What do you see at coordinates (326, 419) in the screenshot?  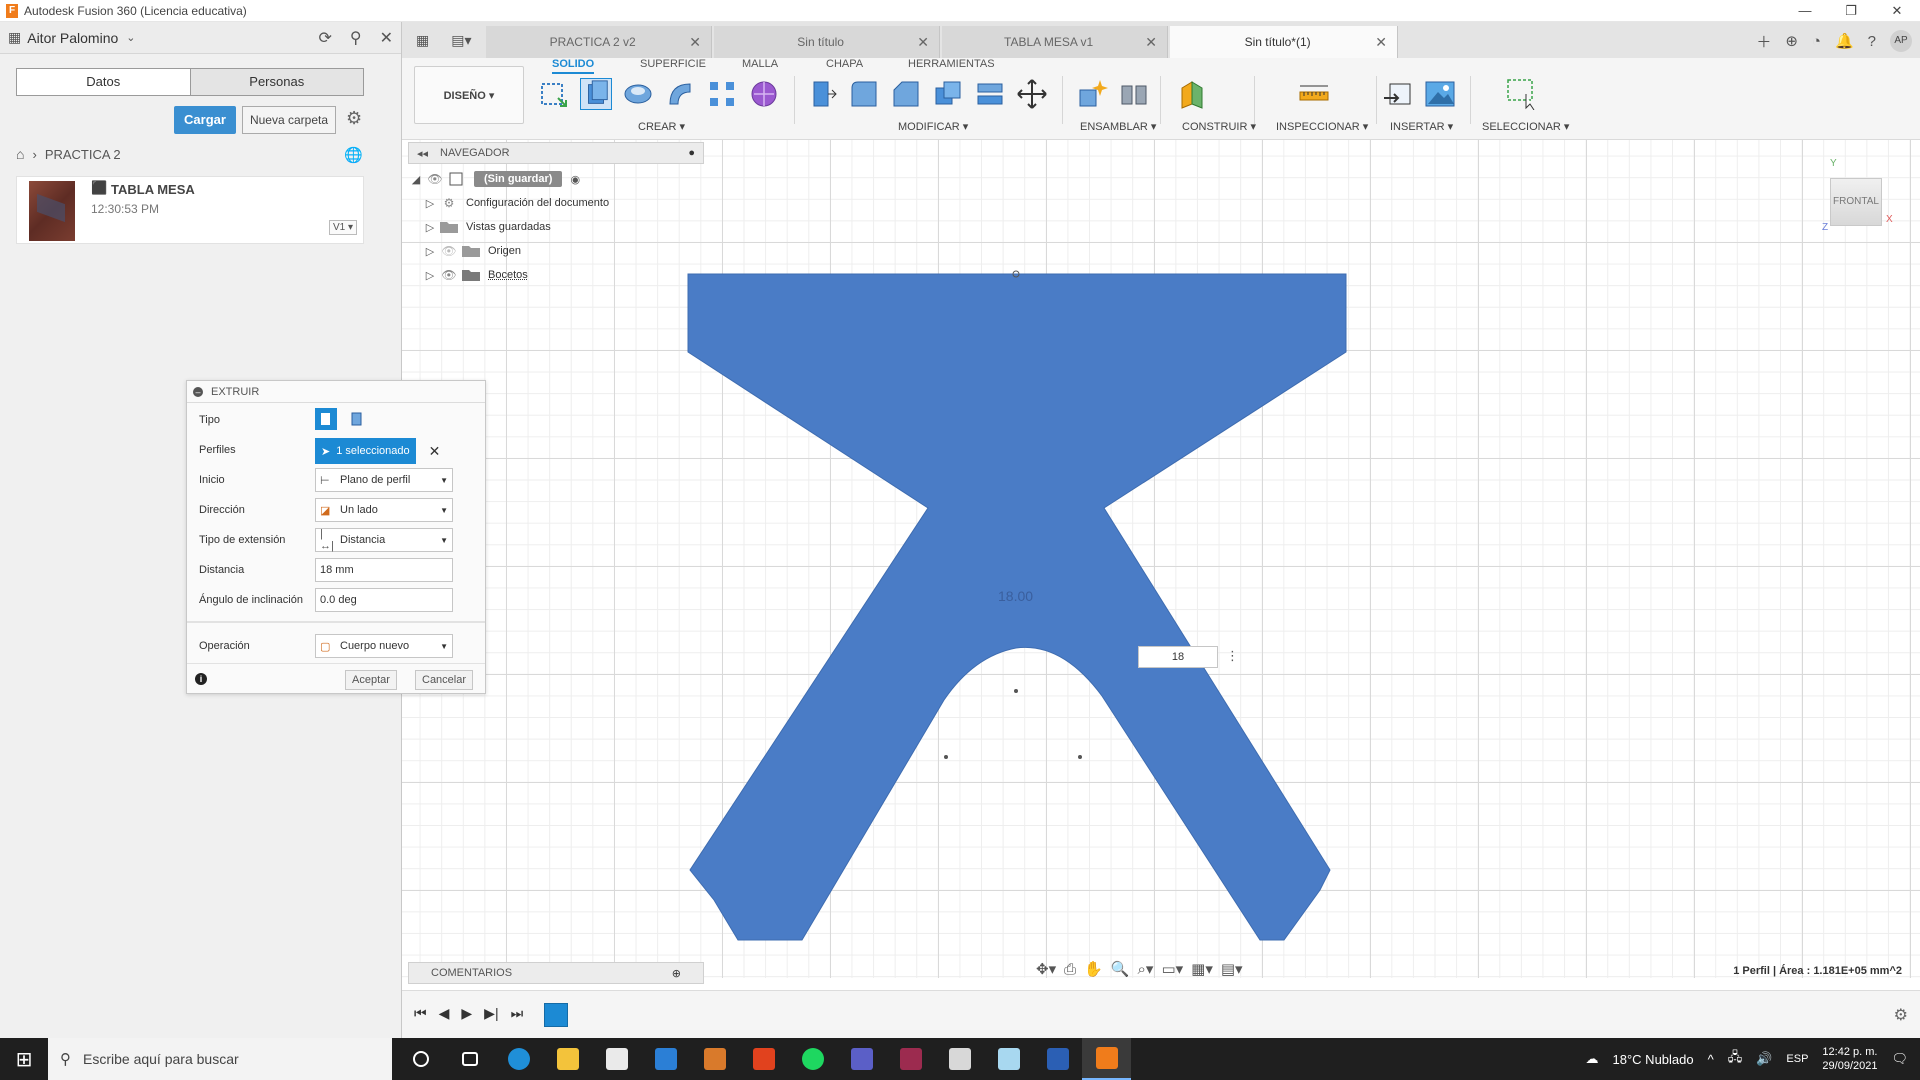 I see `extrude-type-solid-icon` at bounding box center [326, 419].